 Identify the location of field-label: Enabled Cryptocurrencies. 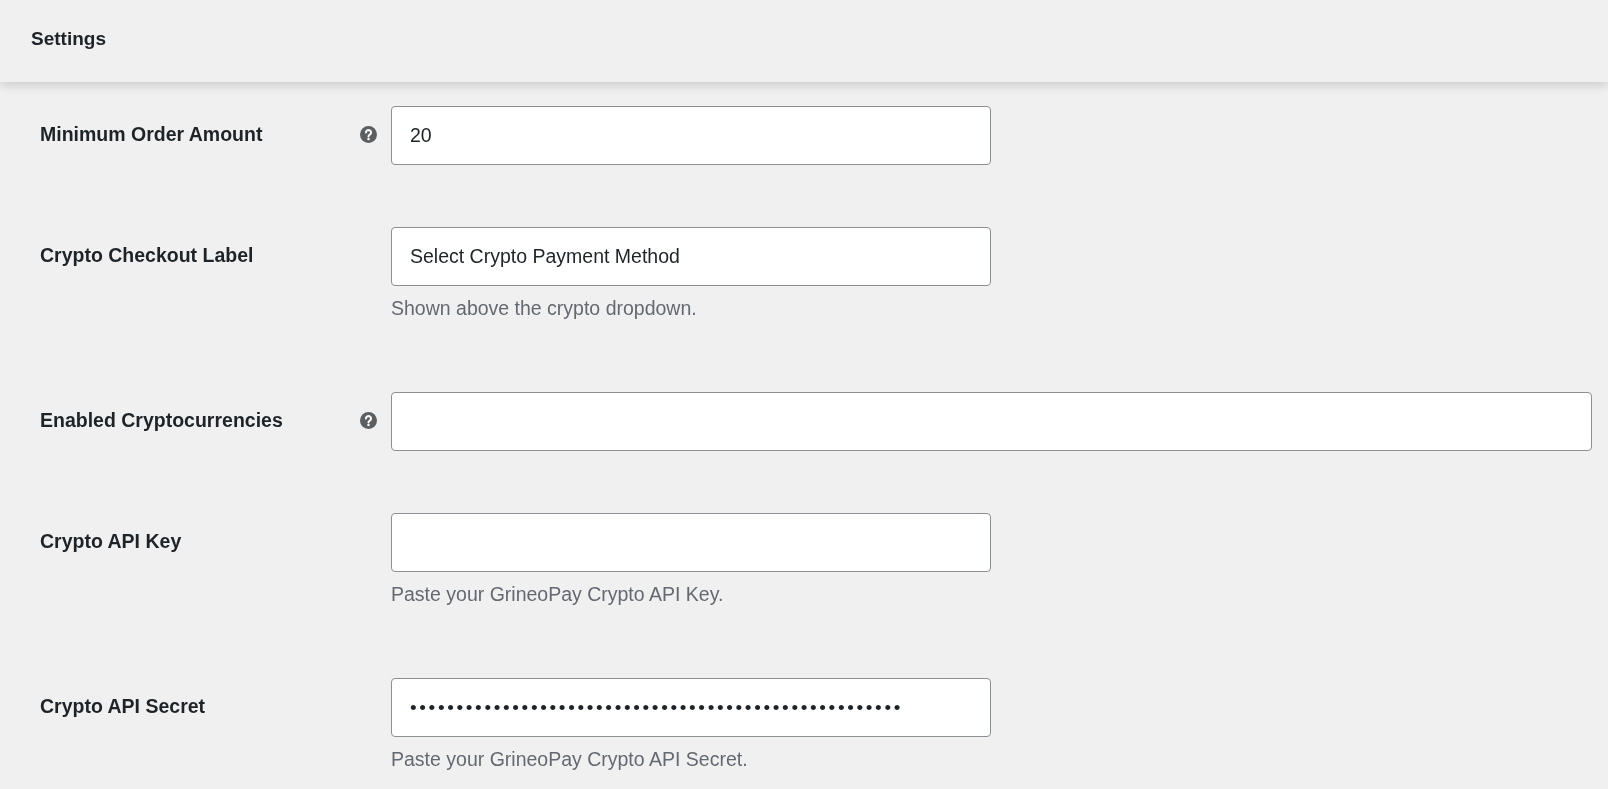
(161, 420).